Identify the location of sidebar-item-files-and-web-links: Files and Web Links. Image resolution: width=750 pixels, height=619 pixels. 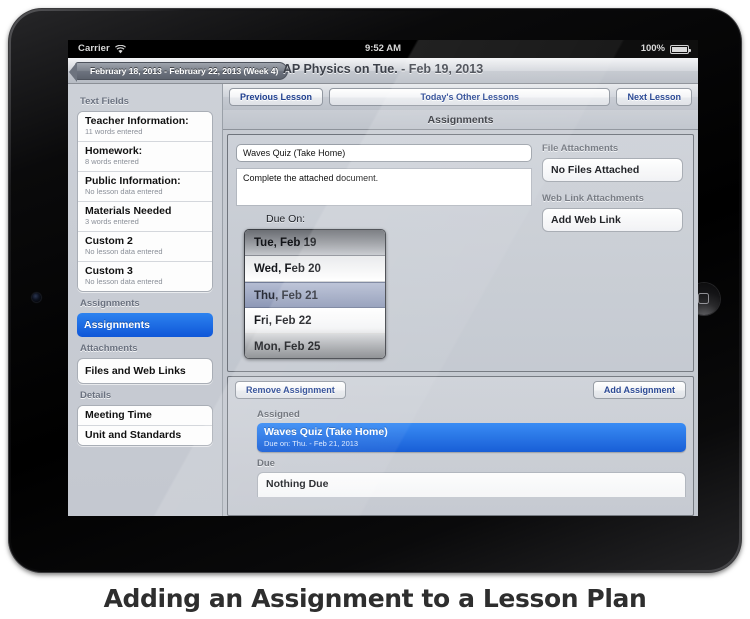
(145, 371).